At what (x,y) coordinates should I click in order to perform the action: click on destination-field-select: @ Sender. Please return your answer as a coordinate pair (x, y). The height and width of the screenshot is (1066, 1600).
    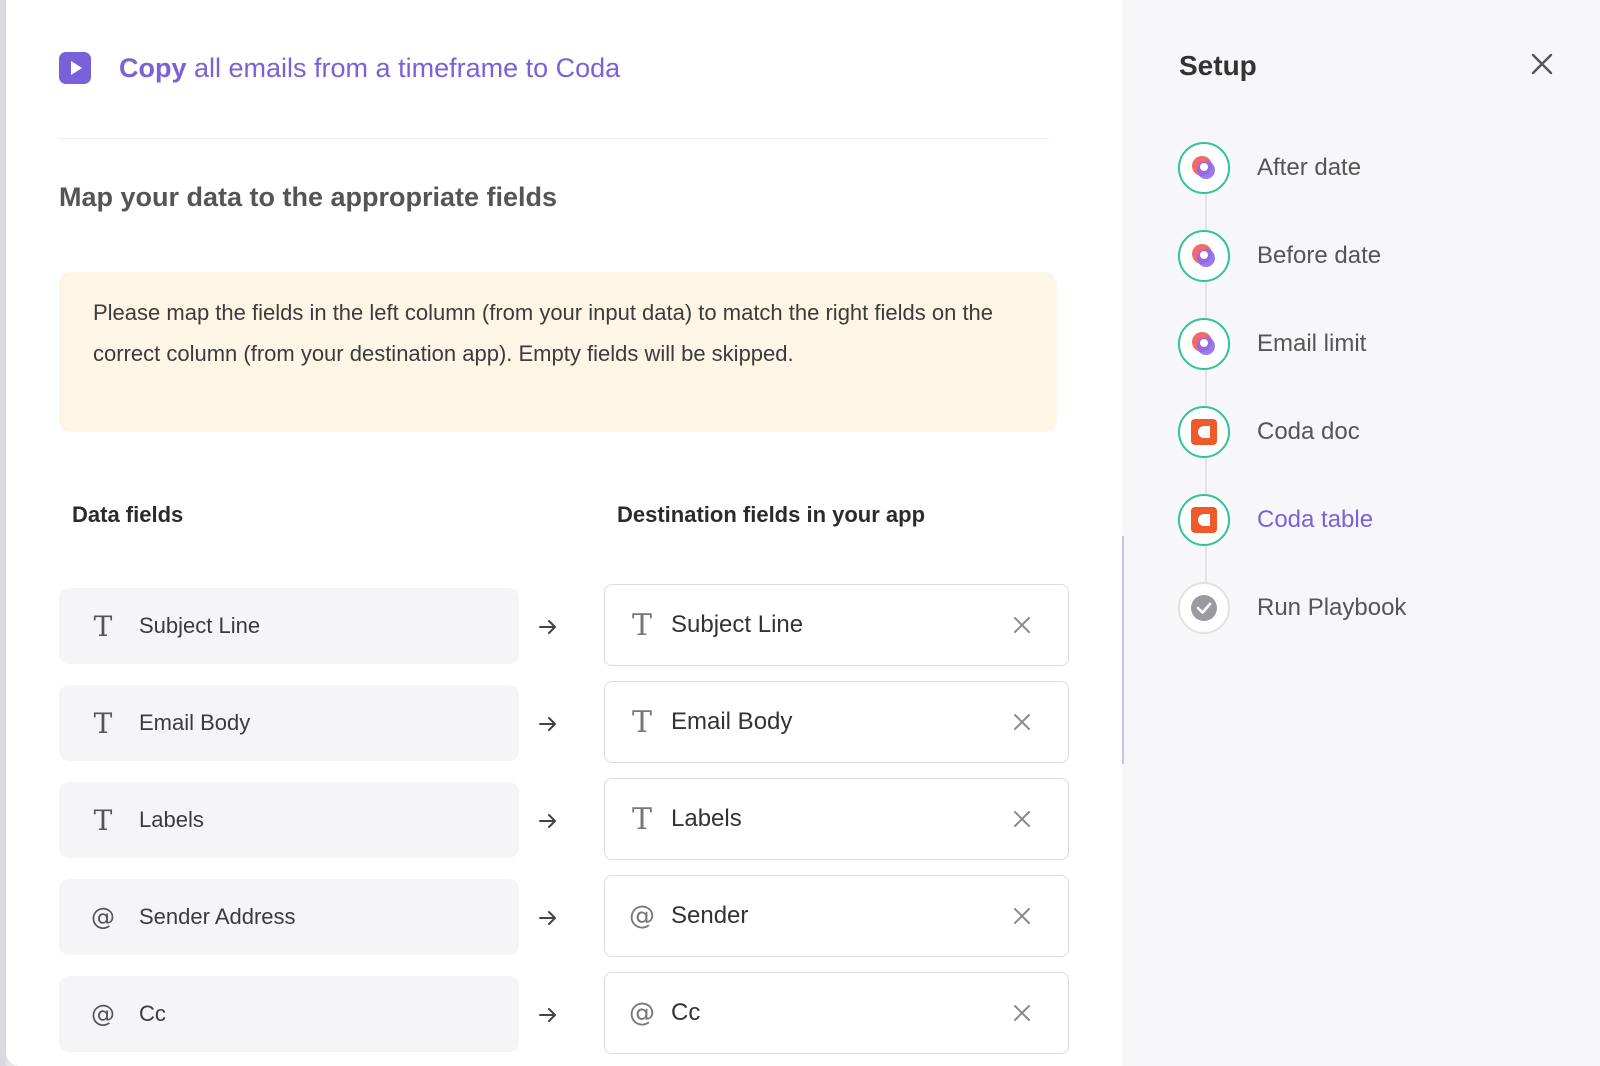
    Looking at the image, I should click on (836, 916).